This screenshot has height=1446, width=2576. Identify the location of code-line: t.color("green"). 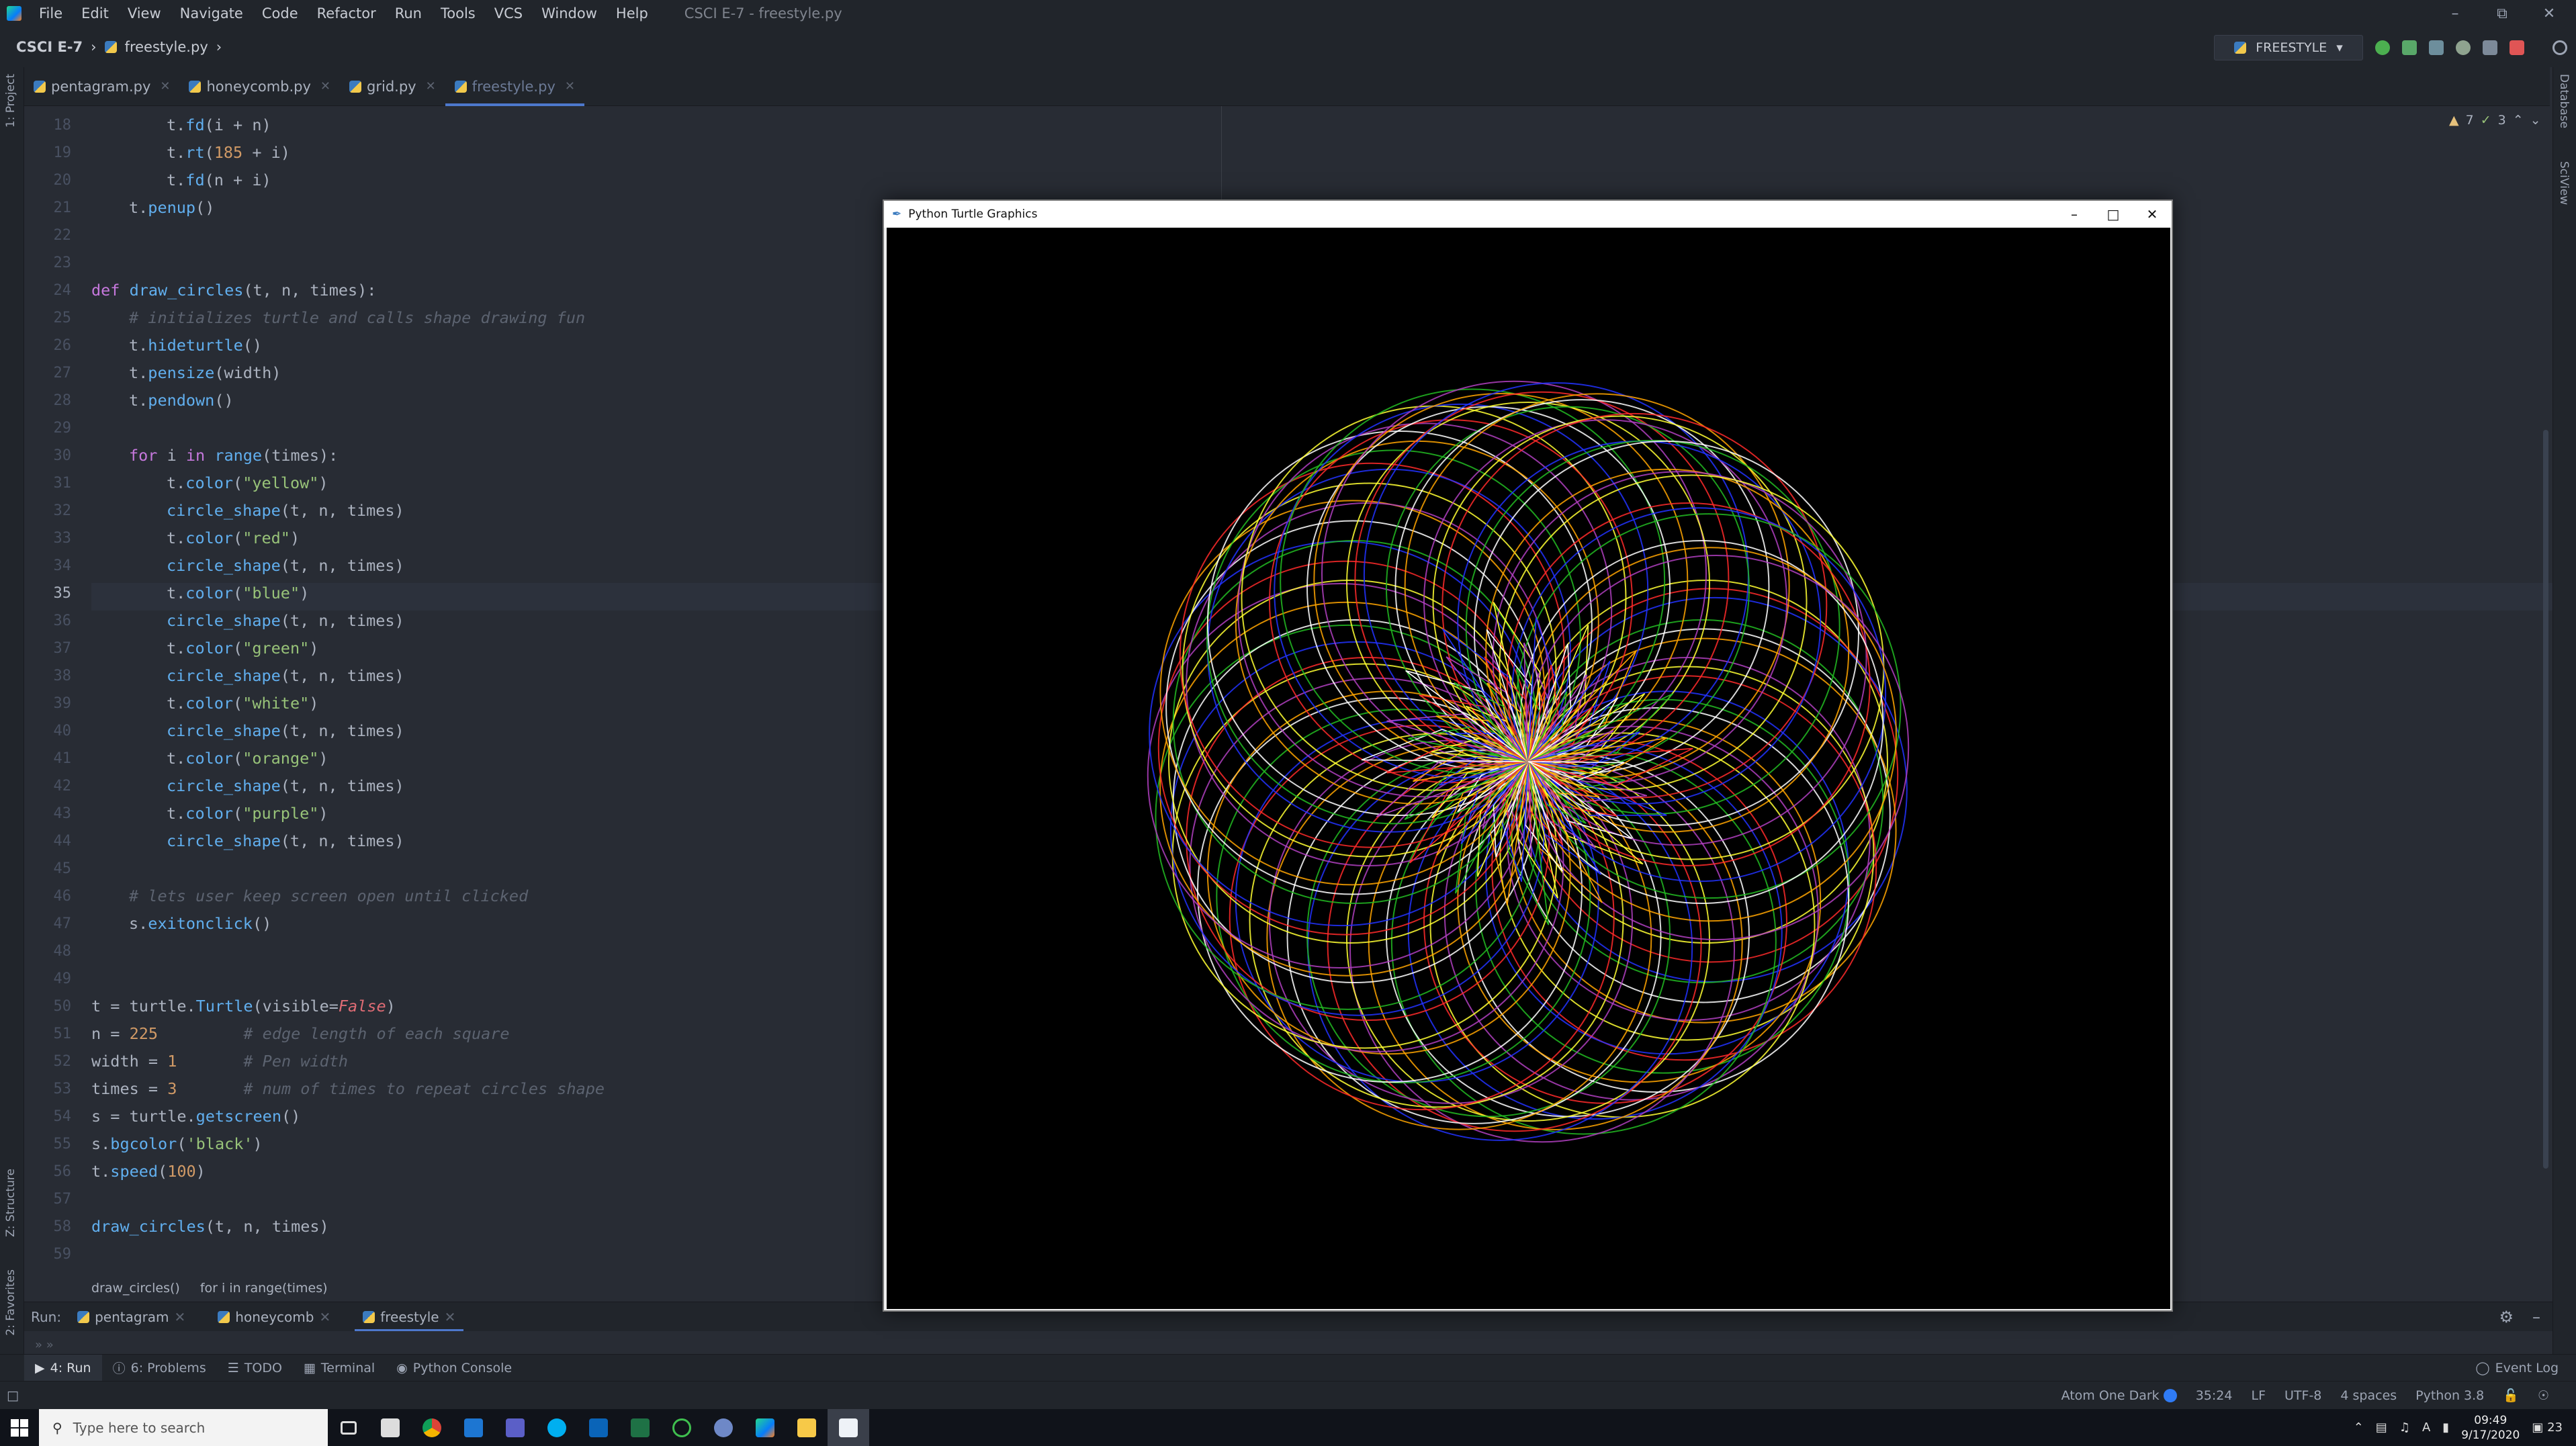
(243, 648).